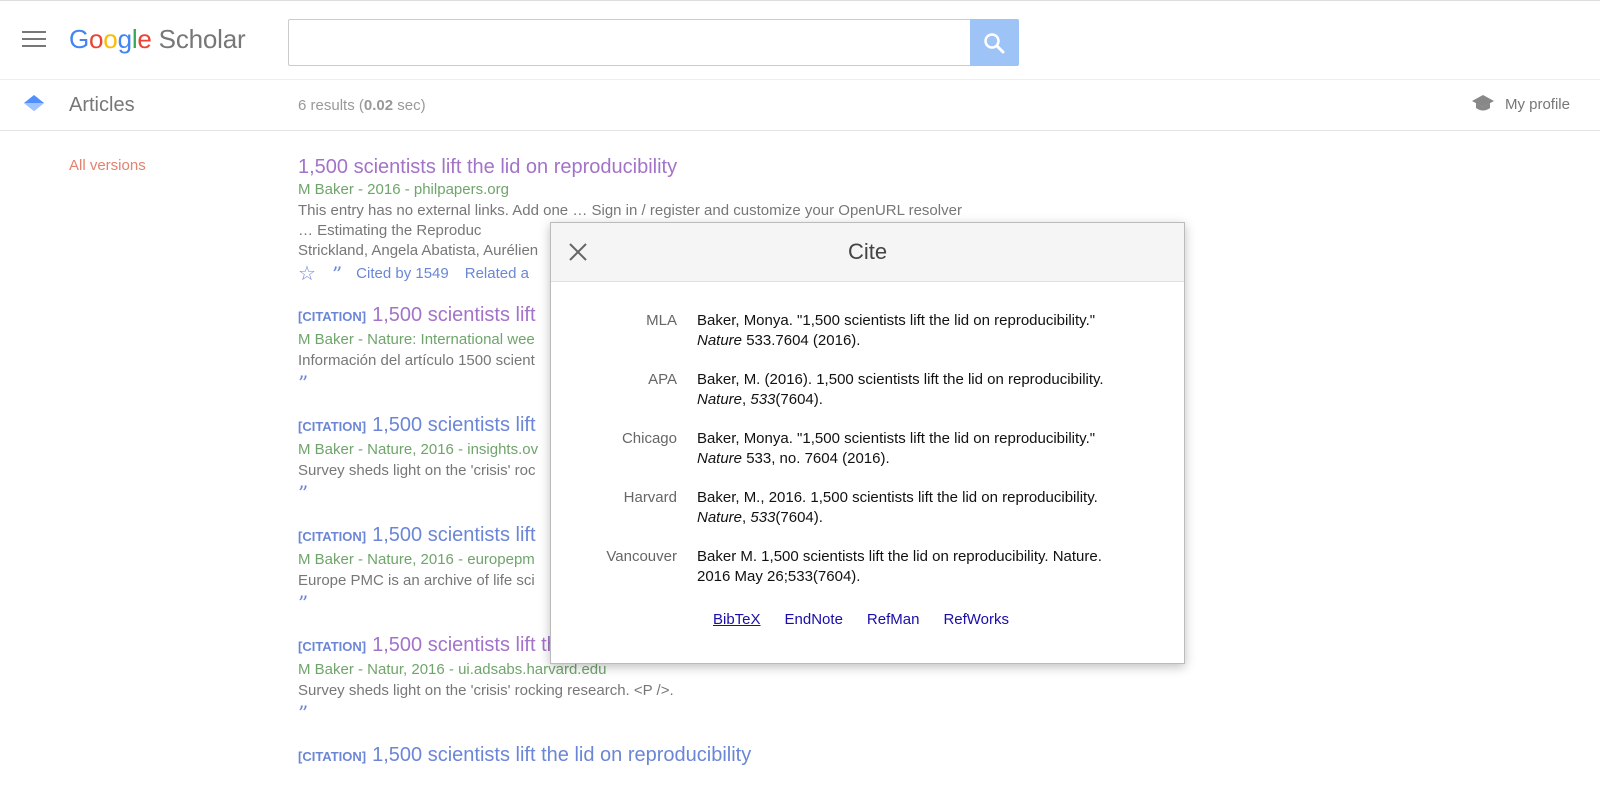  What do you see at coordinates (861, 619) in the screenshot?
I see `export-links: BibTeX EndNote RefMan RefWorks` at bounding box center [861, 619].